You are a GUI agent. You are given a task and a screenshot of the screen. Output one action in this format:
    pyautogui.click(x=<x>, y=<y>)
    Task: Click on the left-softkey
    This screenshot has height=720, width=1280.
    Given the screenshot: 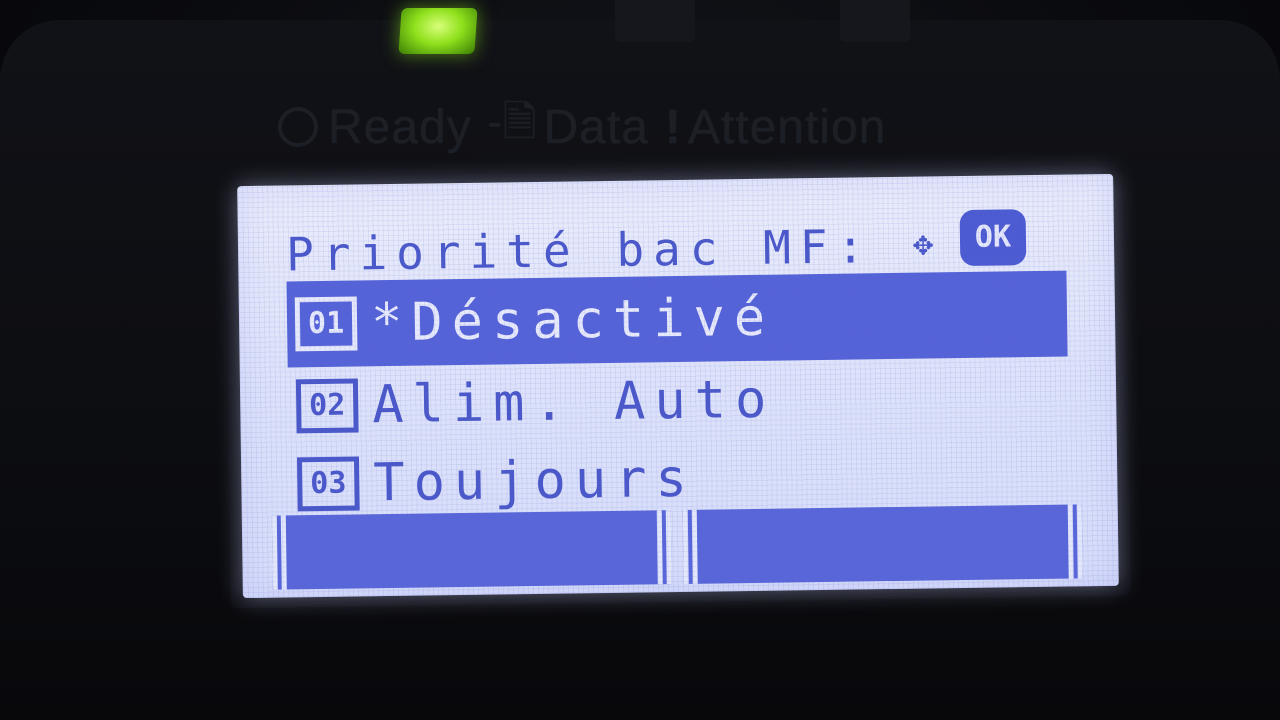 What is the action you would take?
    pyautogui.click(x=471, y=550)
    